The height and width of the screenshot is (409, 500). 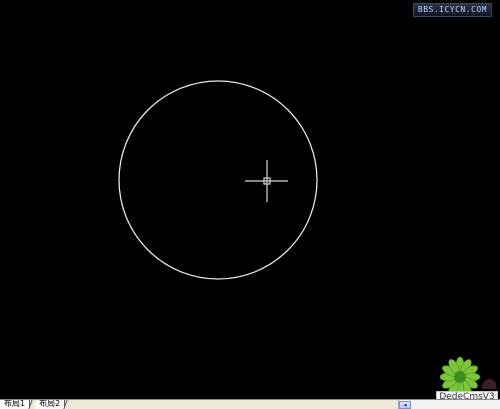 I want to click on chevron-left-icon: ◂, so click(x=405, y=404).